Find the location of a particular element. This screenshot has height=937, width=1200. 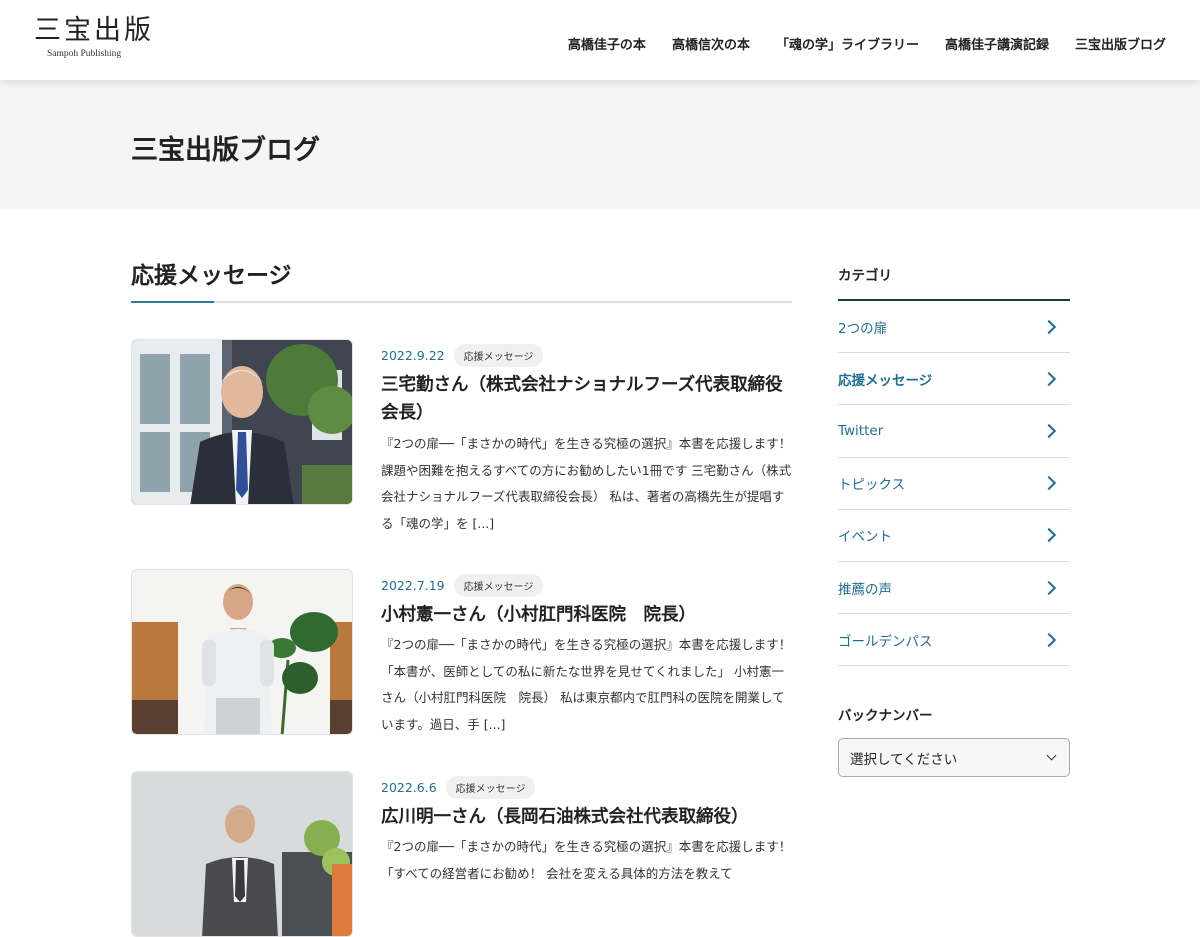

post-date: 2022.6.6 is located at coordinates (409, 787).